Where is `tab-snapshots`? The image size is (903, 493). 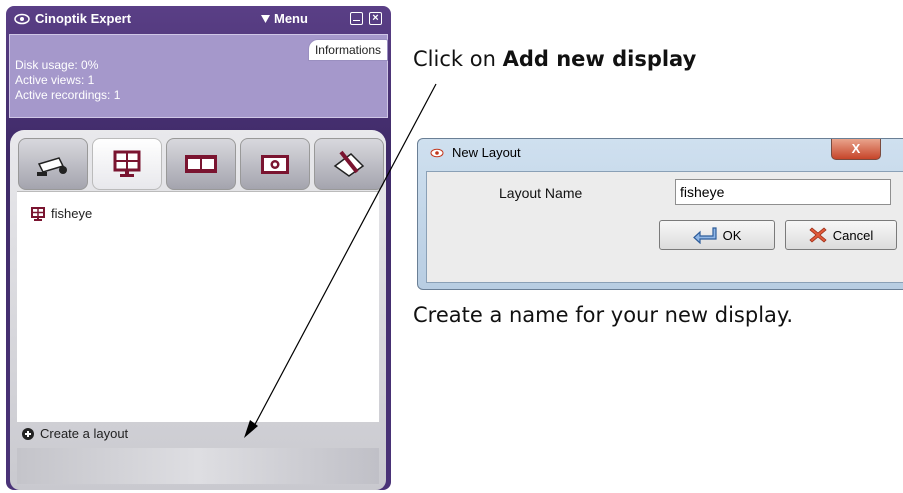 tab-snapshots is located at coordinates (275, 164).